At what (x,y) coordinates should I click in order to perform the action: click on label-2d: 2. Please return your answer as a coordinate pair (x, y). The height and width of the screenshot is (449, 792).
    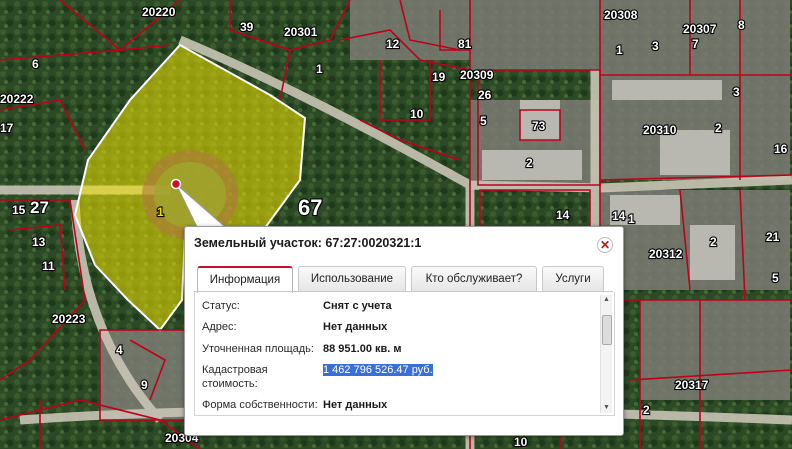
    Looking at the image, I should click on (646, 410).